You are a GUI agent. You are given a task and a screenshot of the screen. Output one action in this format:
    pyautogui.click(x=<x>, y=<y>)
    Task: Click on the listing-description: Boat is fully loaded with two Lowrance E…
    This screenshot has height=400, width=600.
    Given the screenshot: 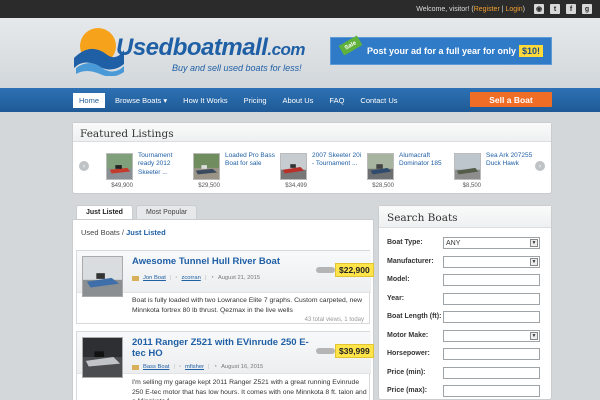 What is the action you would take?
    pyautogui.click(x=247, y=305)
    